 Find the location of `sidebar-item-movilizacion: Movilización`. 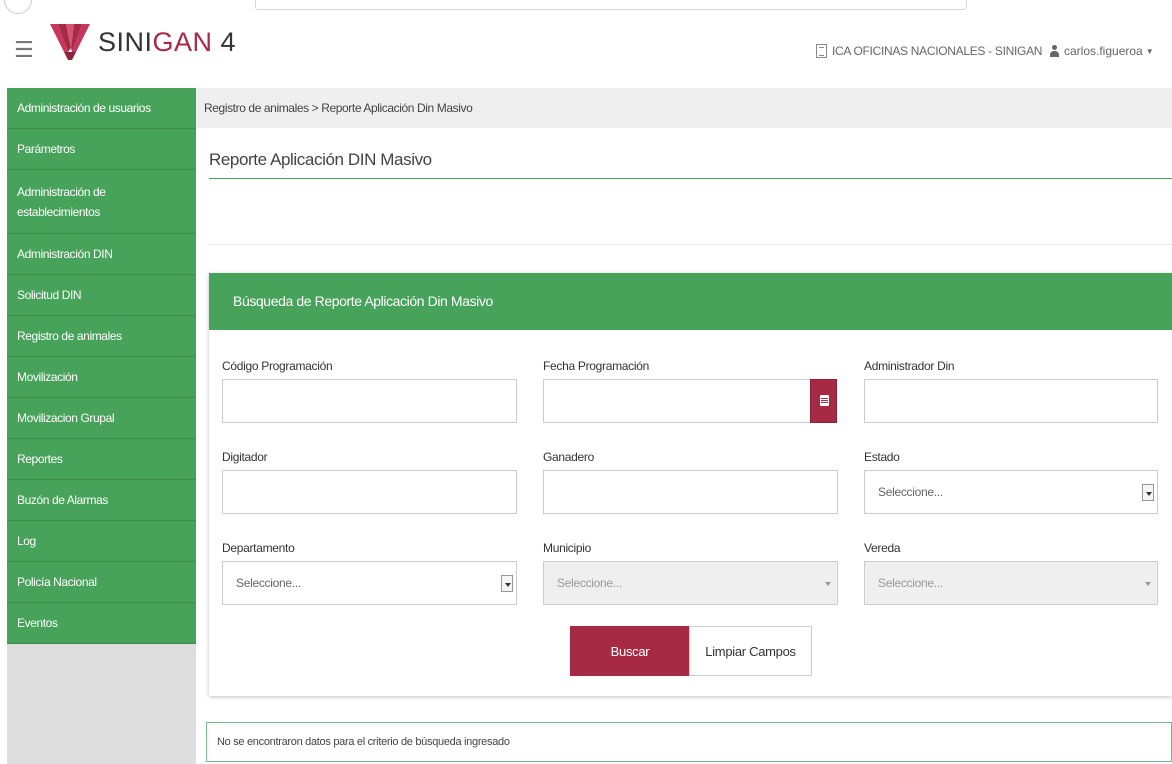

sidebar-item-movilizacion: Movilización is located at coordinates (101, 377).